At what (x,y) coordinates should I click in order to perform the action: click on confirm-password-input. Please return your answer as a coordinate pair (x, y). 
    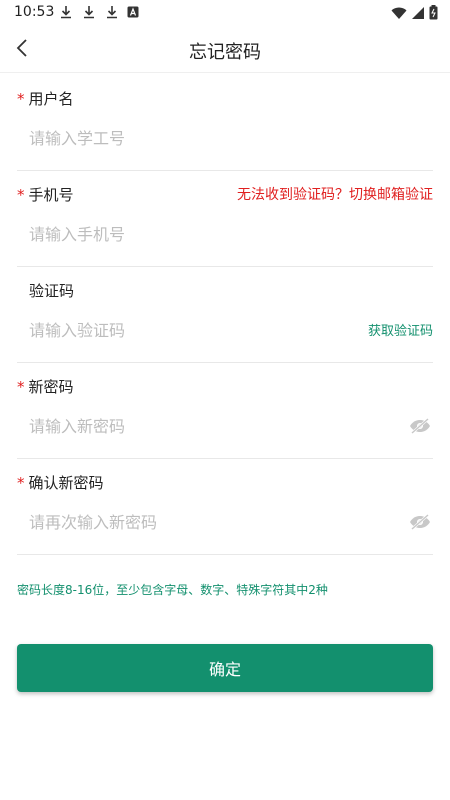
    Looking at the image, I should click on (199, 522).